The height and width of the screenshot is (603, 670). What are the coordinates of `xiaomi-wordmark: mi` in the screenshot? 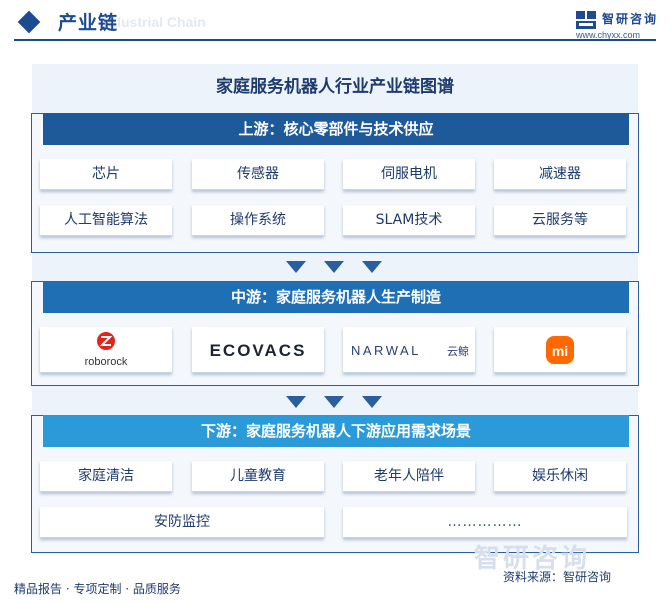 It's located at (560, 351).